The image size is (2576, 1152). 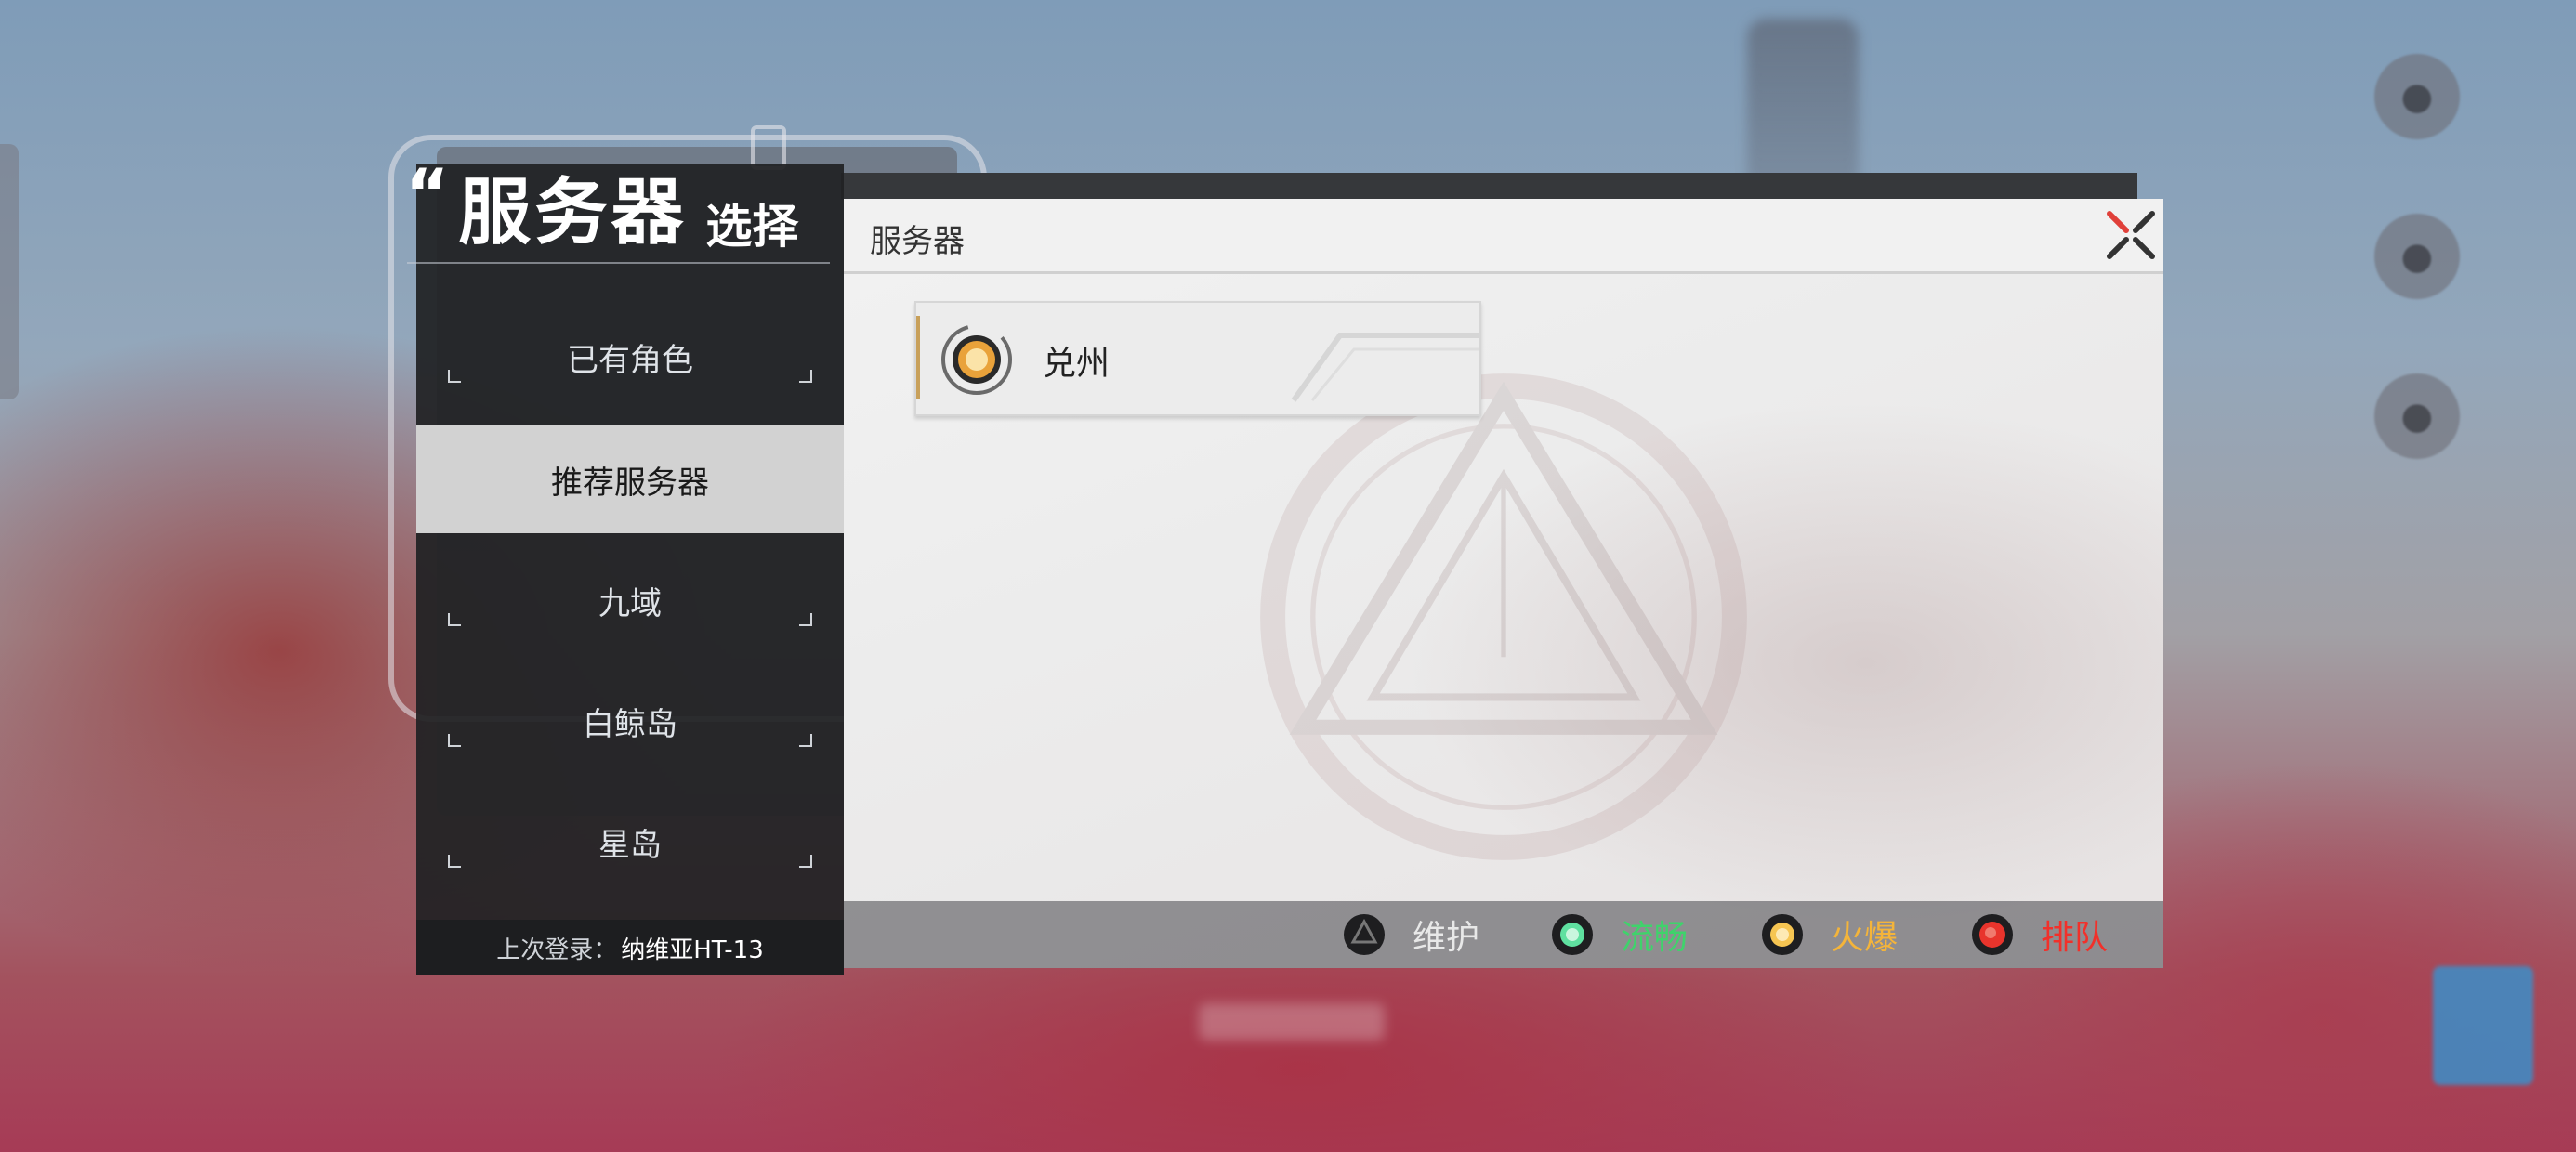 I want to click on side-button-middle: ●, so click(x=2417, y=256).